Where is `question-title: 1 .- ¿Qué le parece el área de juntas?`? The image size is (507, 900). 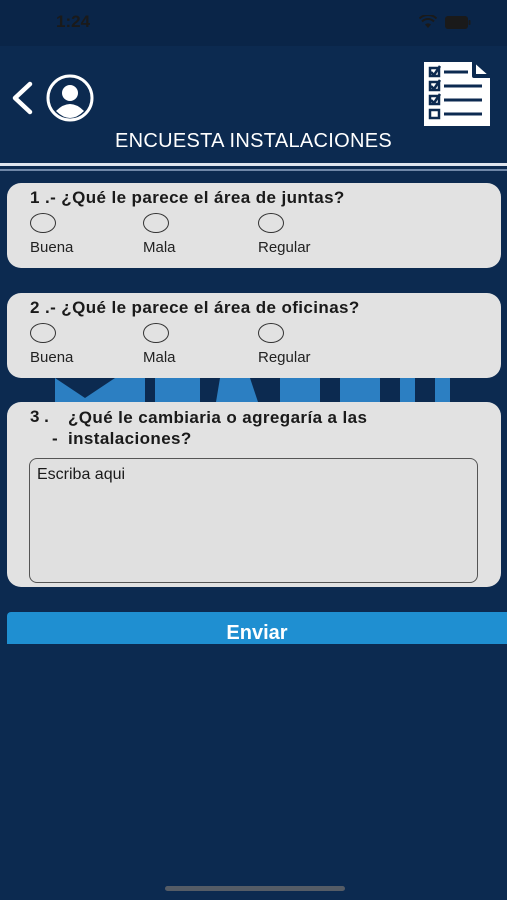
question-title: 1 .- ¿Qué le parece el área de juntas? is located at coordinates (187, 197).